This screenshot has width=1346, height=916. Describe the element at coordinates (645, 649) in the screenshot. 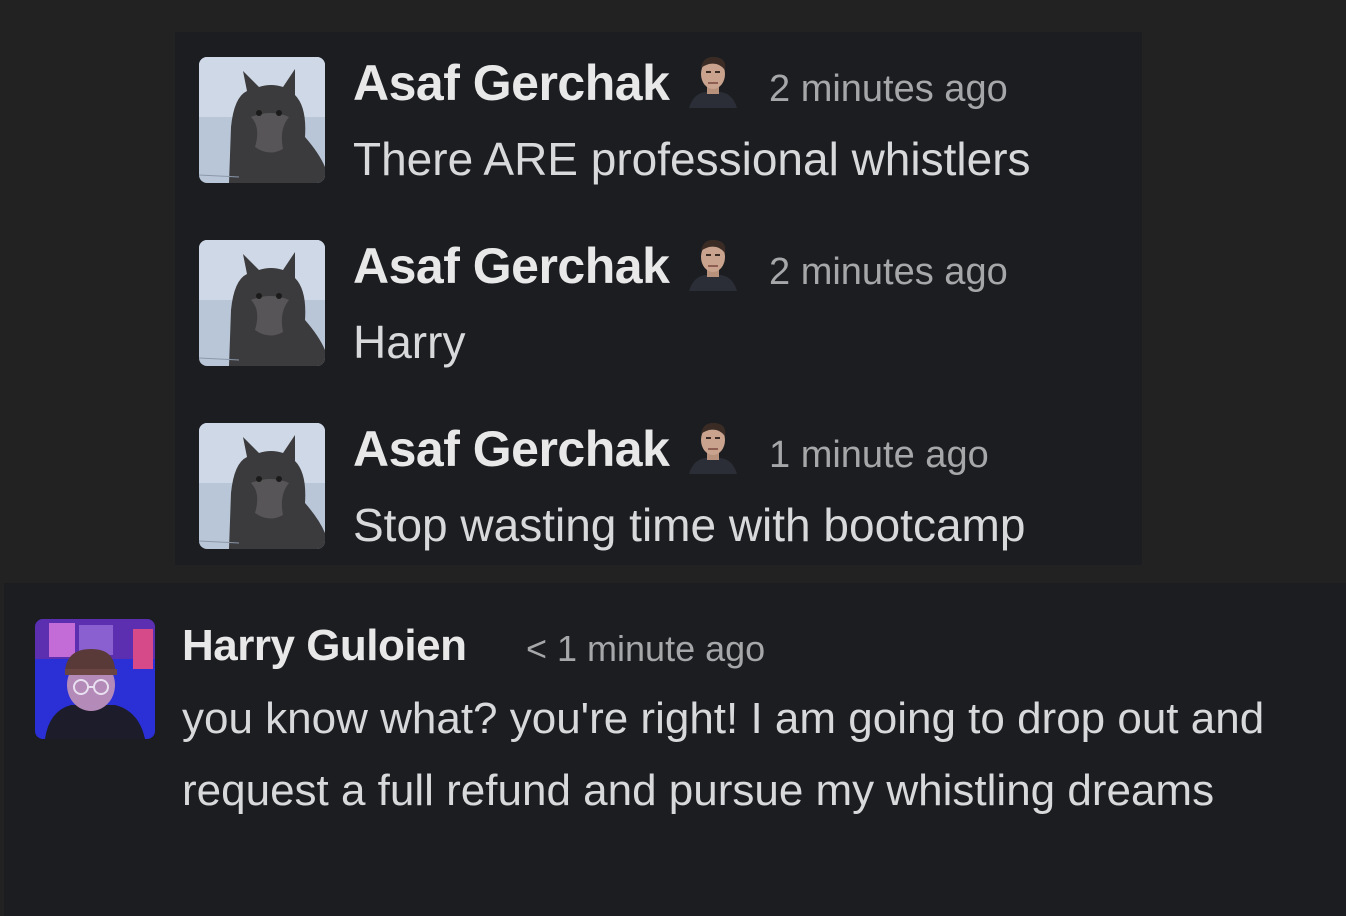

I see `reply-timestamp: < 1 minute ago` at that location.